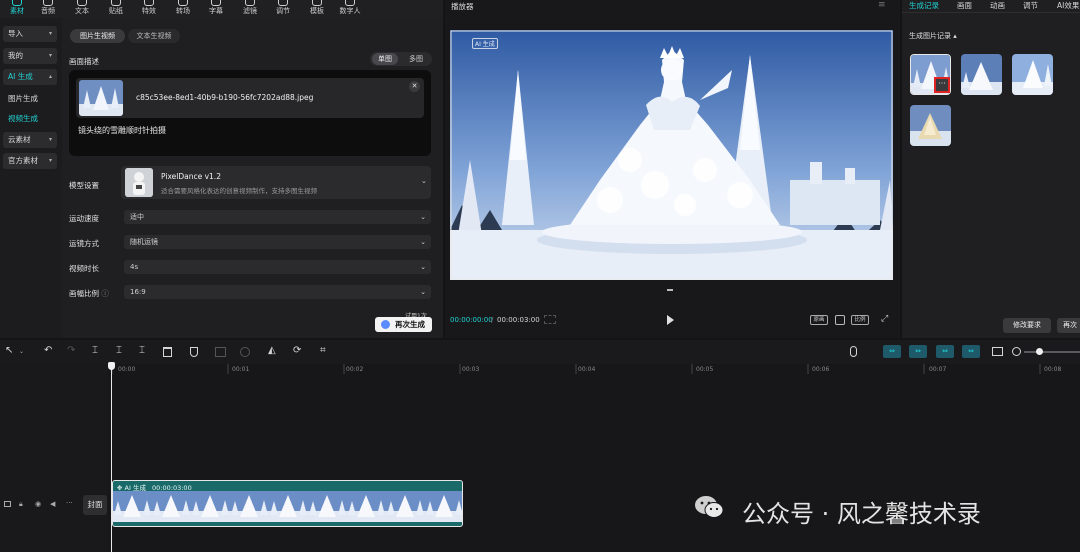 This screenshot has height=552, width=1080. I want to click on split-right-icon: ⌶, so click(142, 350).